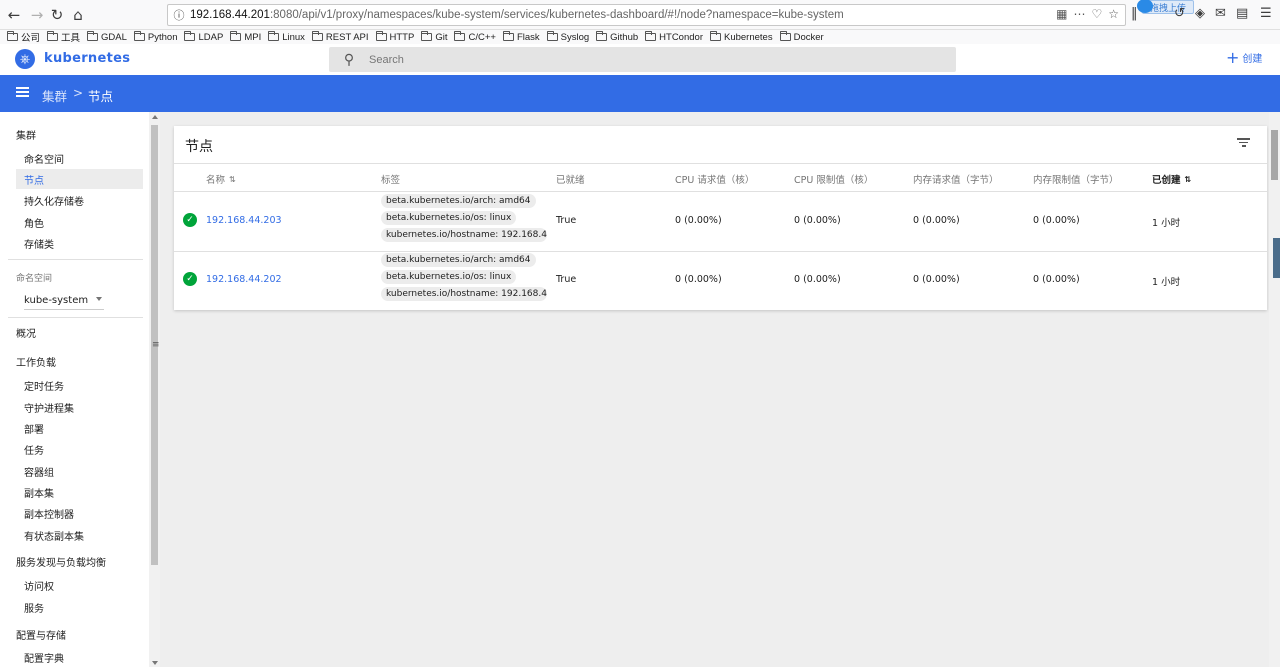 Image resolution: width=1280 pixels, height=667 pixels. I want to click on hamburger-menu-icon, so click(22, 92).